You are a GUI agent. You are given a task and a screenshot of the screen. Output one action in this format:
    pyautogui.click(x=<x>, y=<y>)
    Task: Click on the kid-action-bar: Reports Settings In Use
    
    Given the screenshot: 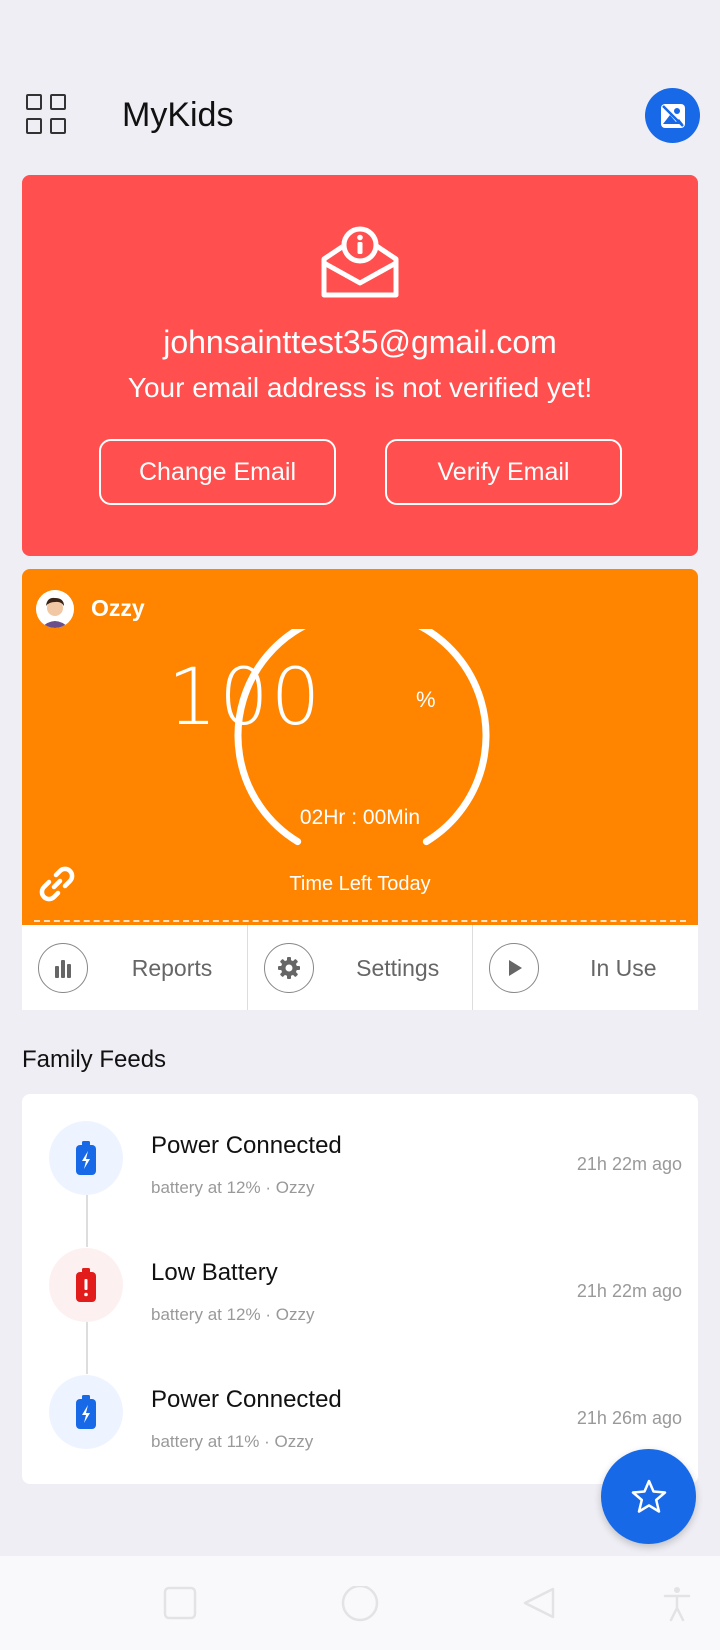 What is the action you would take?
    pyautogui.click(x=360, y=967)
    